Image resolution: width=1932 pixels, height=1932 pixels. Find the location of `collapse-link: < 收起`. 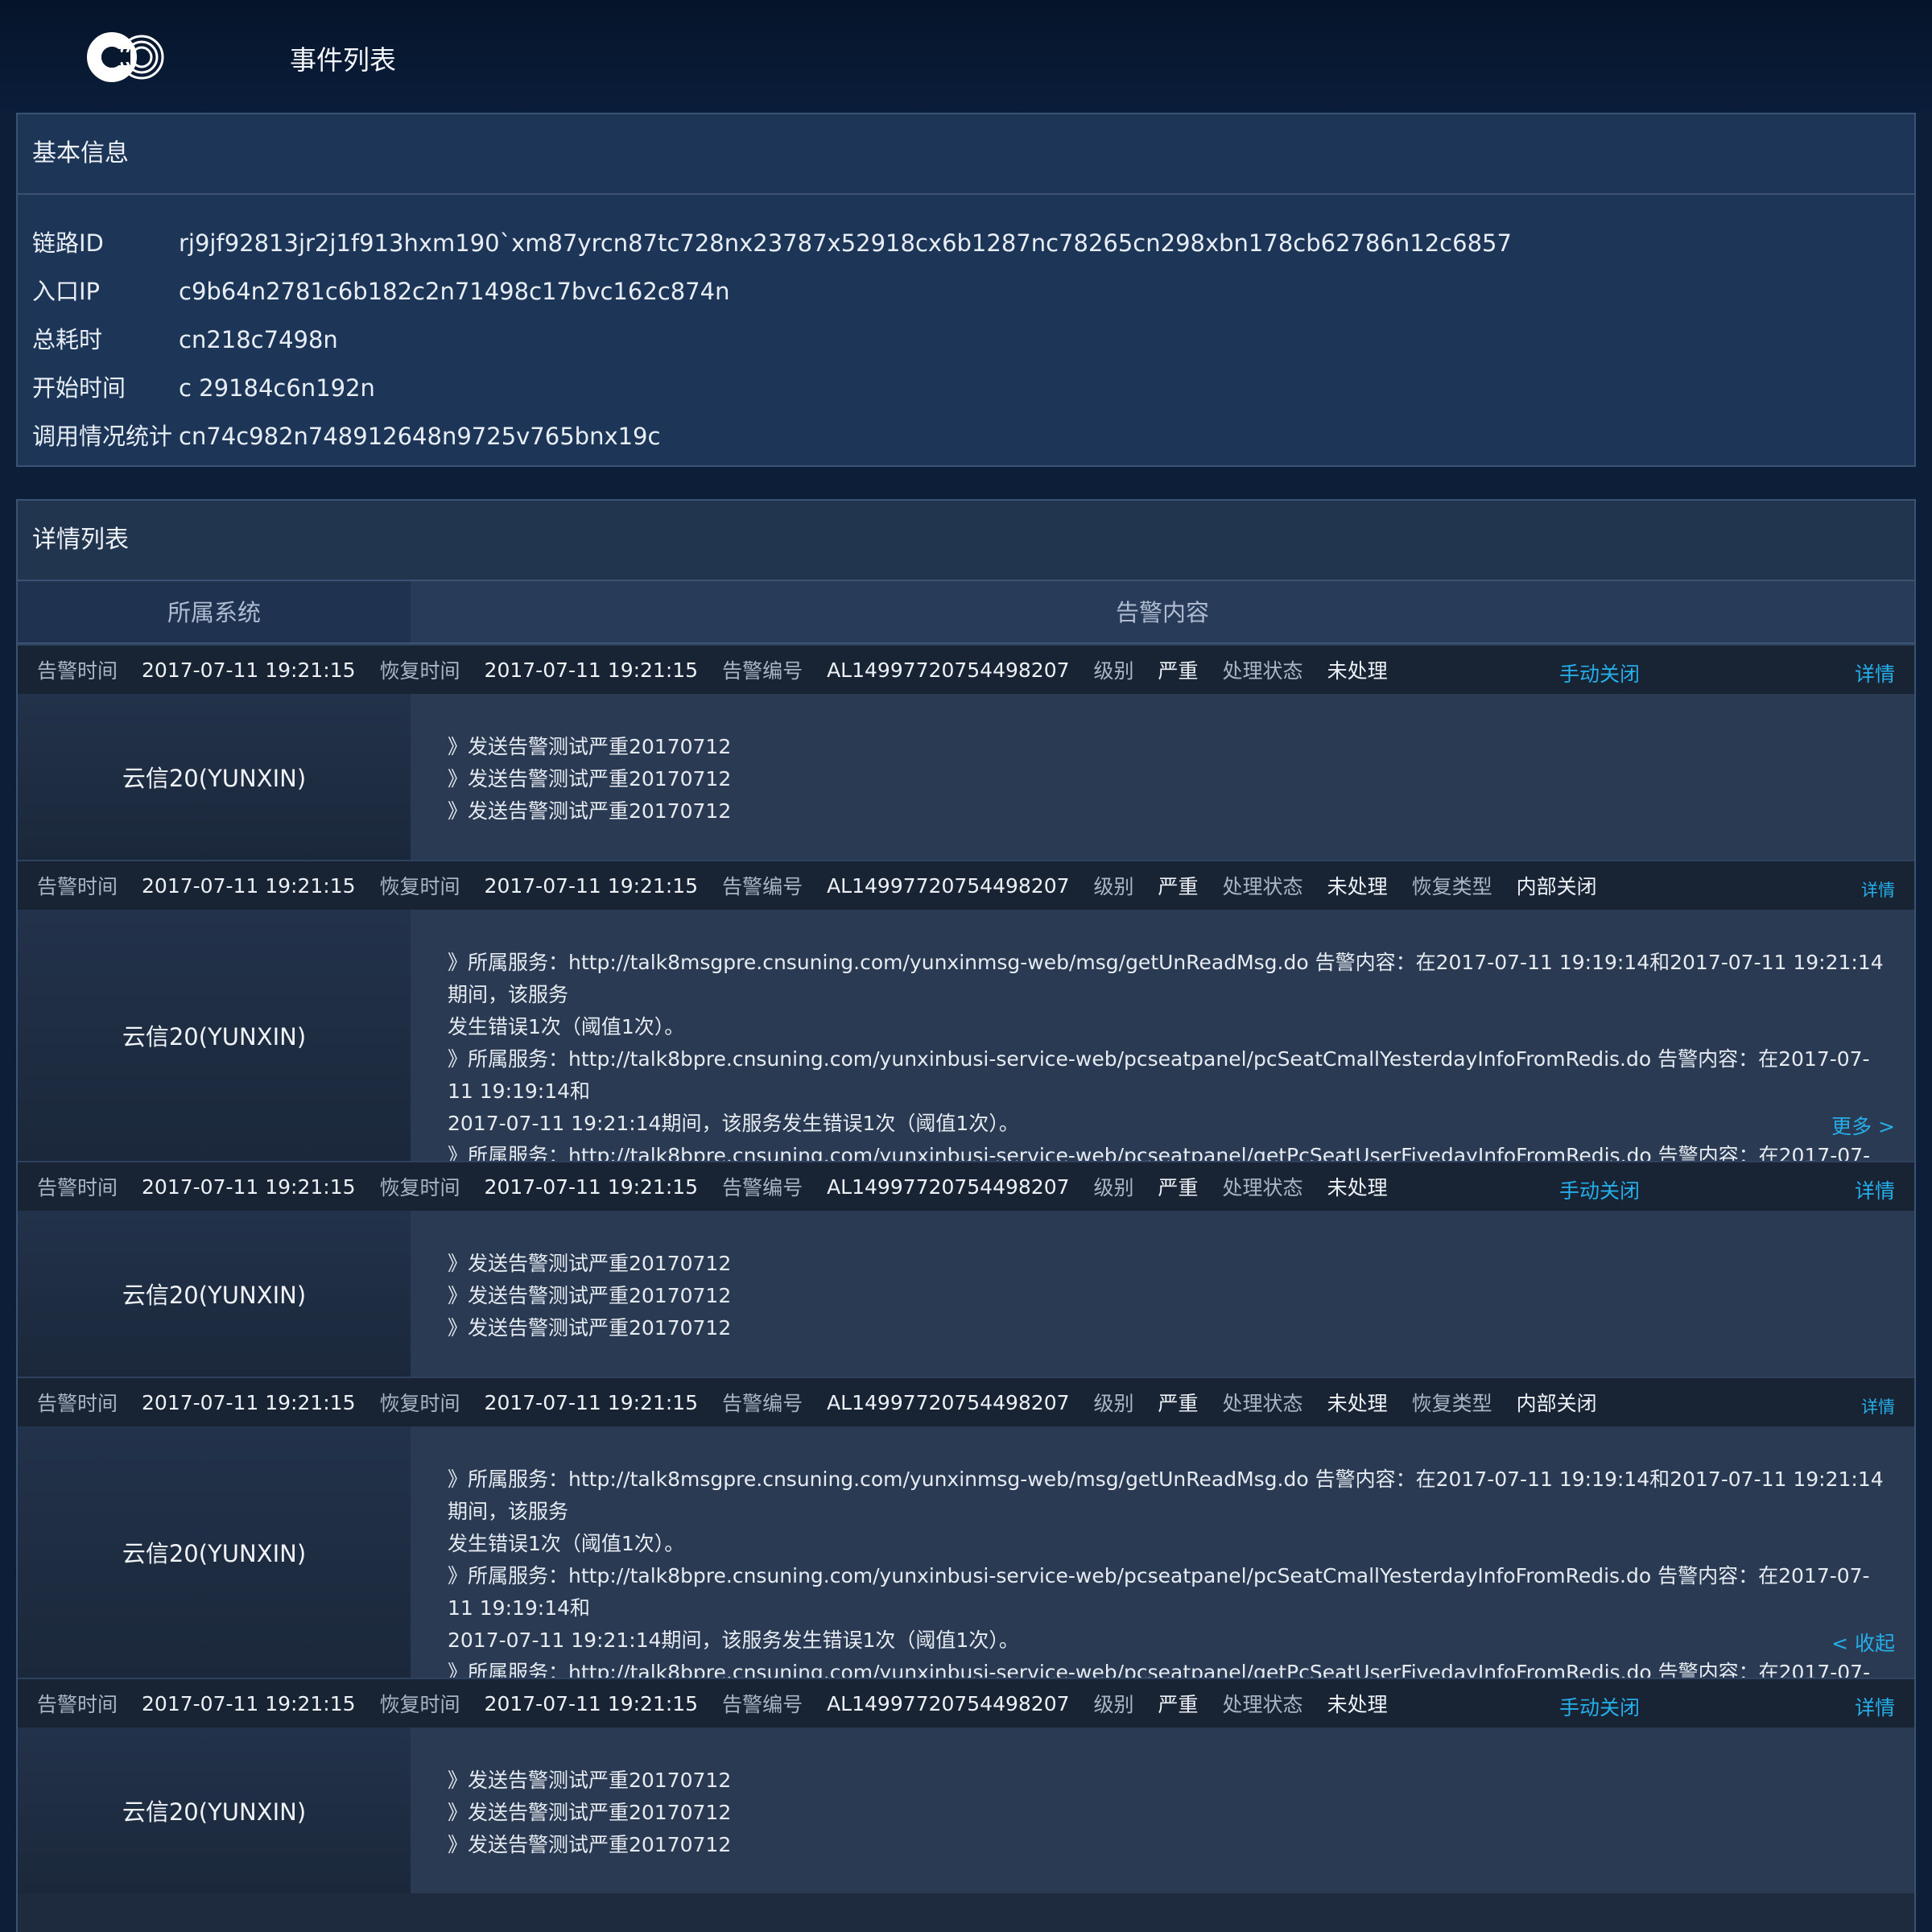

collapse-link: < 收起 is located at coordinates (1863, 1644).